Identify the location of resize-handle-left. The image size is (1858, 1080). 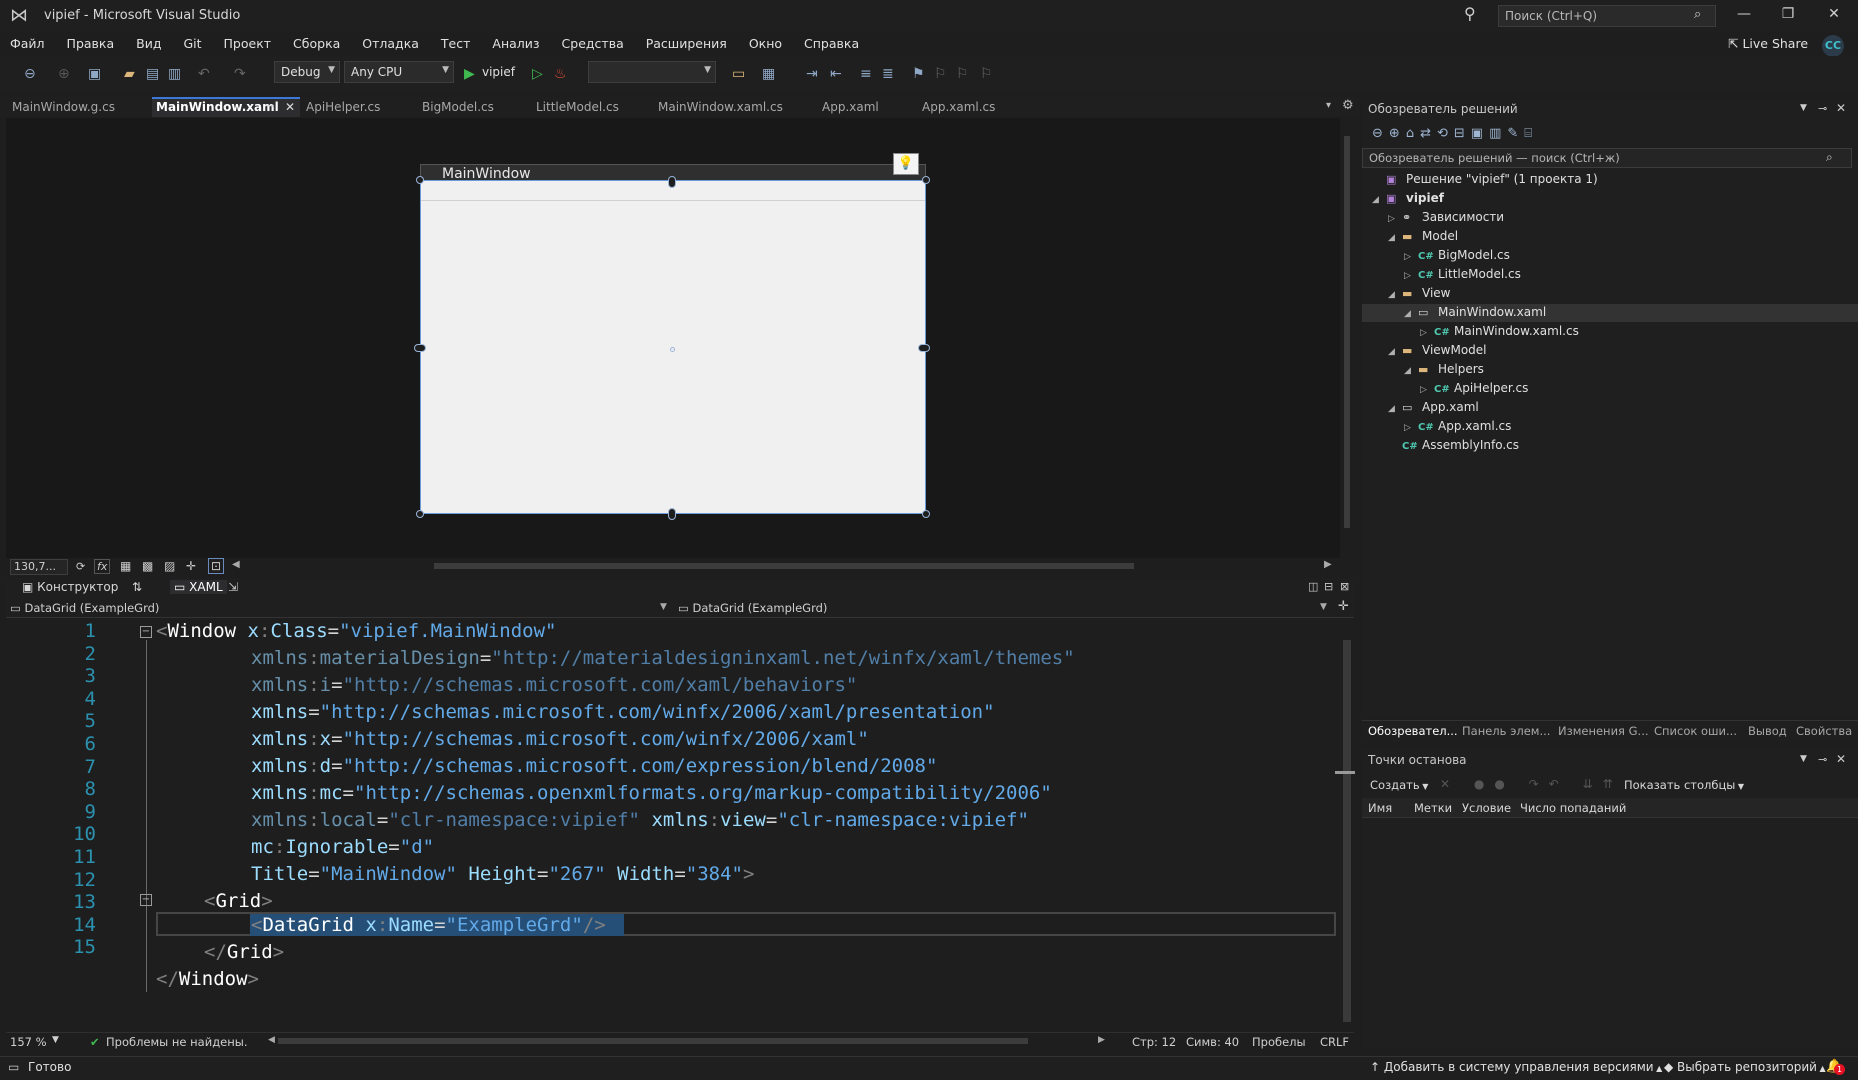
(420, 348).